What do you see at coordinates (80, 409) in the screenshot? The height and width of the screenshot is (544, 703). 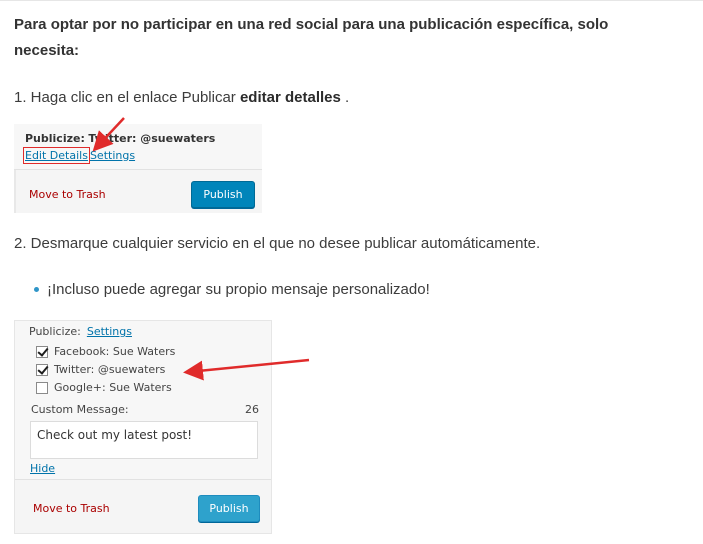 I see `custom-message-label: Custom Message:` at bounding box center [80, 409].